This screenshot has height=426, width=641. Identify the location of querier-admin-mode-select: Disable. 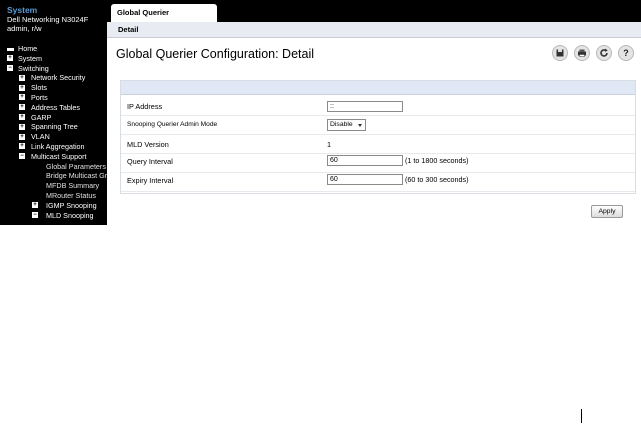
(346, 125).